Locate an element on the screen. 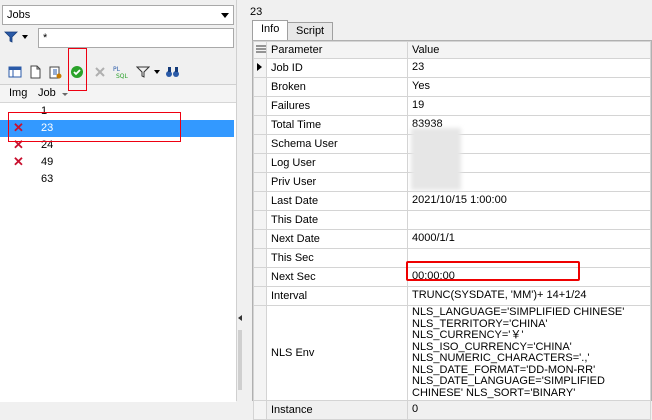 This screenshot has height=420, width=652. job-title: 23 is located at coordinates (256, 12).